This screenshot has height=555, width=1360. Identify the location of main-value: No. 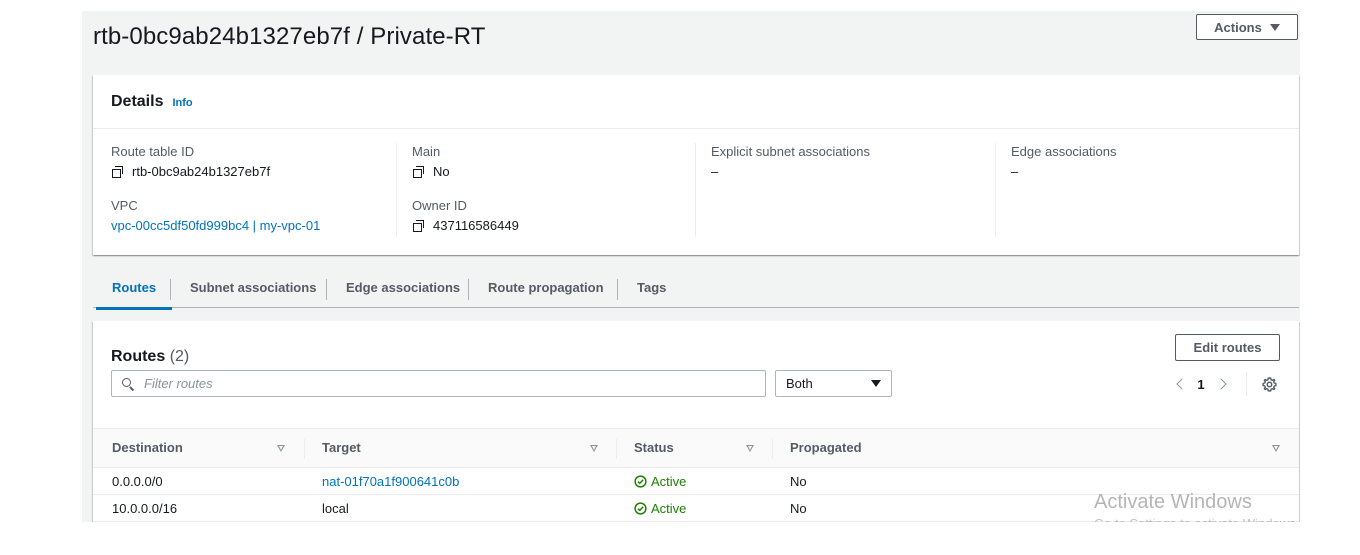
(441, 171).